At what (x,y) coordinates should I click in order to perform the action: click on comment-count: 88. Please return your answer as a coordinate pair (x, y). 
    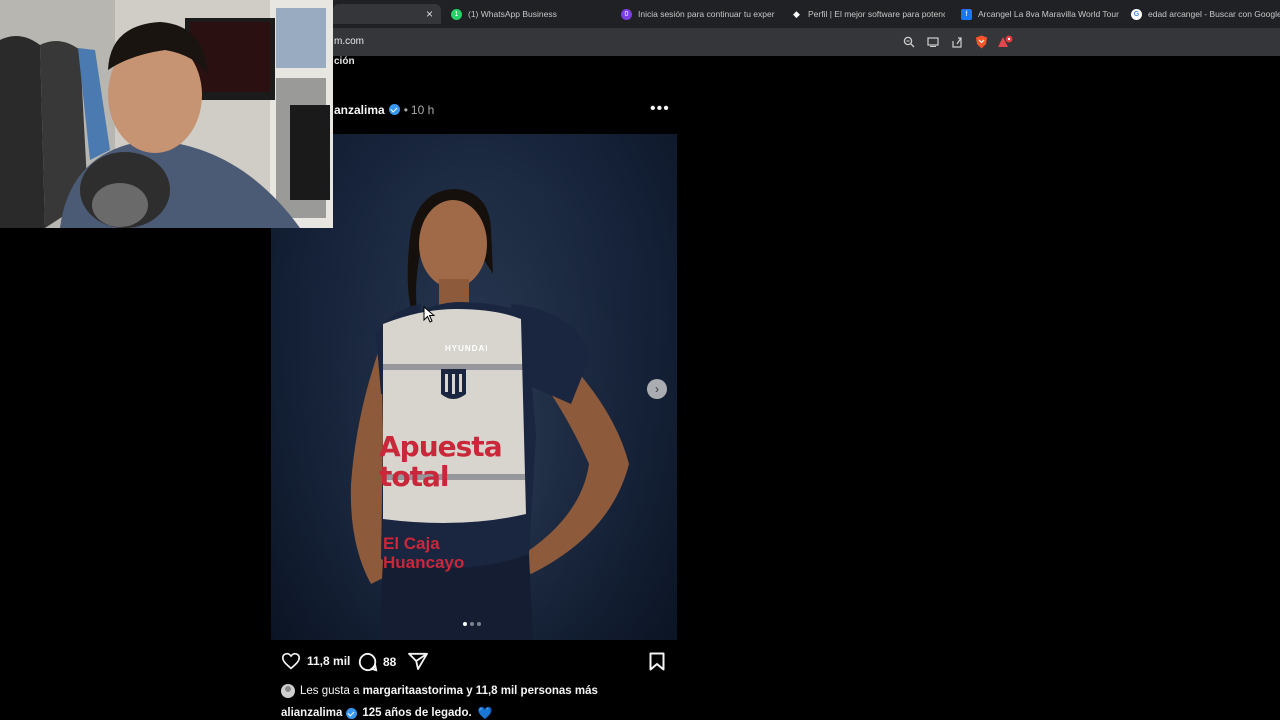
    Looking at the image, I should click on (390, 662).